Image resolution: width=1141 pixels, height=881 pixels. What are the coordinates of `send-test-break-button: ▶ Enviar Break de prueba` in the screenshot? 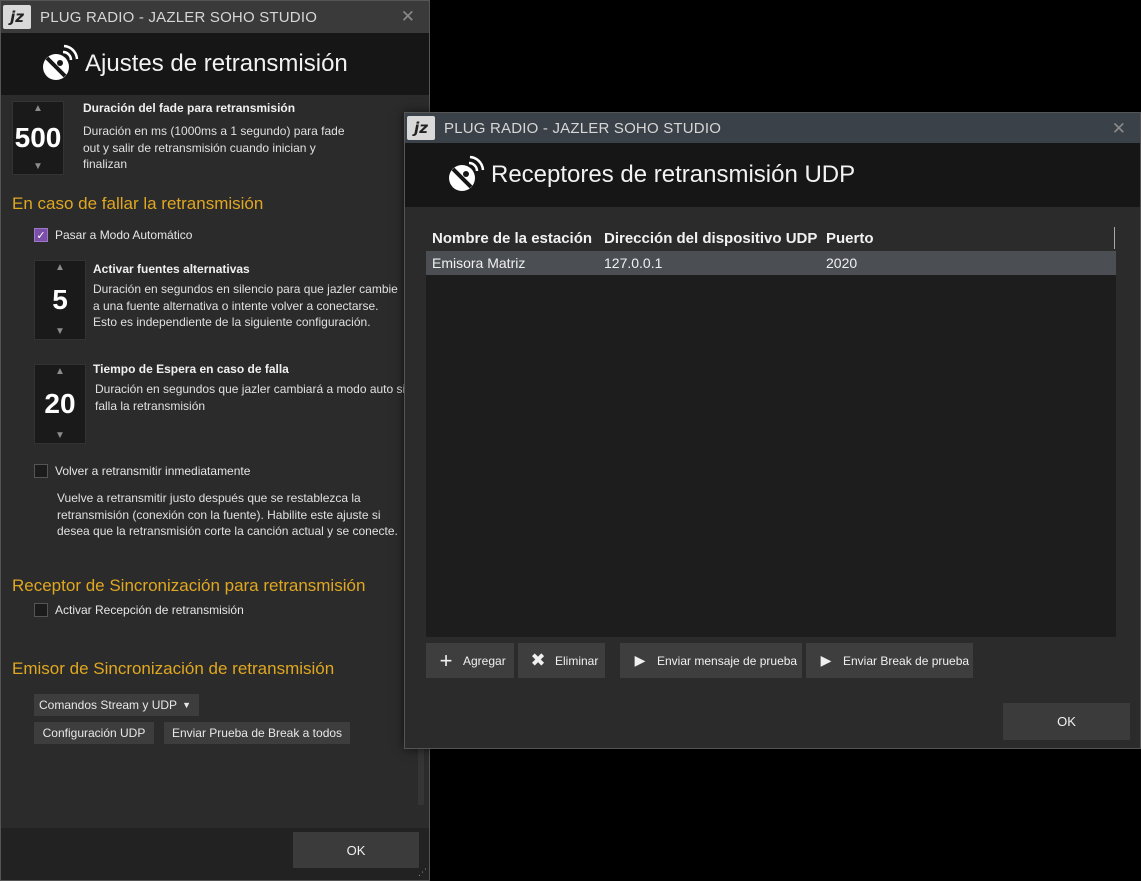 It's located at (889, 660).